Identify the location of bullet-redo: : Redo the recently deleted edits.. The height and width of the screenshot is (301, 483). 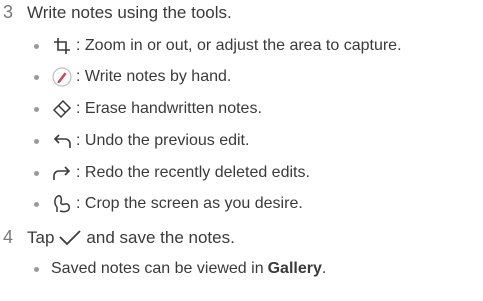
(172, 173).